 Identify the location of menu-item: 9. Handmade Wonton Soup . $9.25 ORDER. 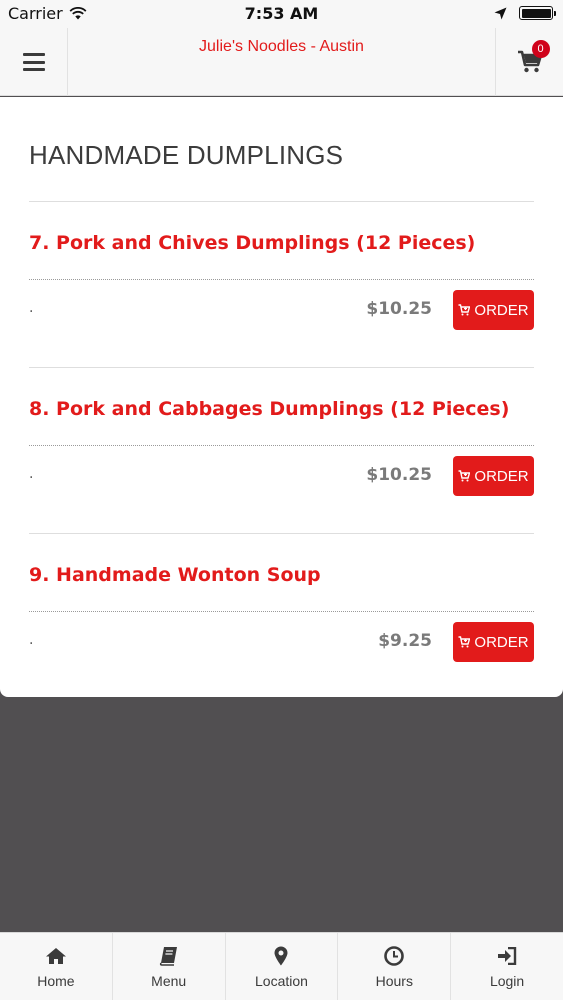
(281, 617).